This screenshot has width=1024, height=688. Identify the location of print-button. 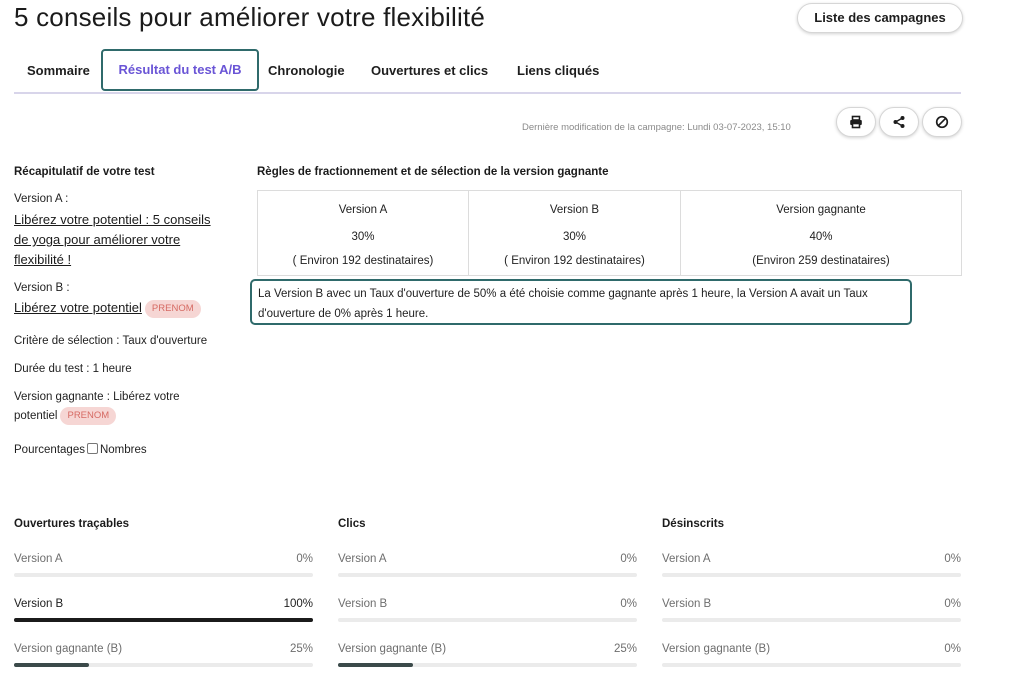
(856, 122).